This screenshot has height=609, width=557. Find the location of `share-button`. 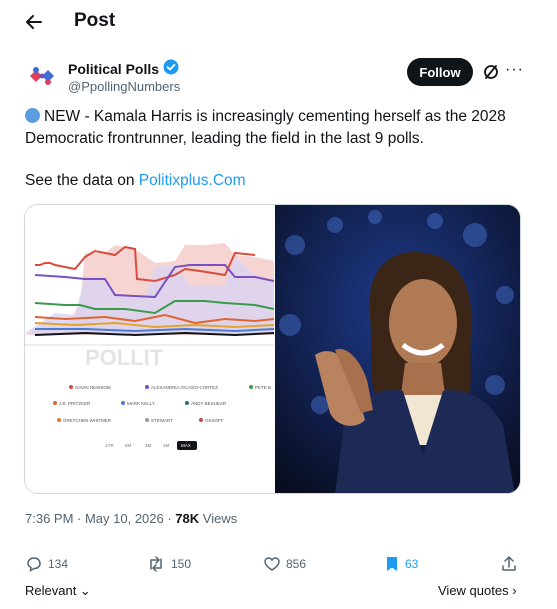

share-button is located at coordinates (509, 564).